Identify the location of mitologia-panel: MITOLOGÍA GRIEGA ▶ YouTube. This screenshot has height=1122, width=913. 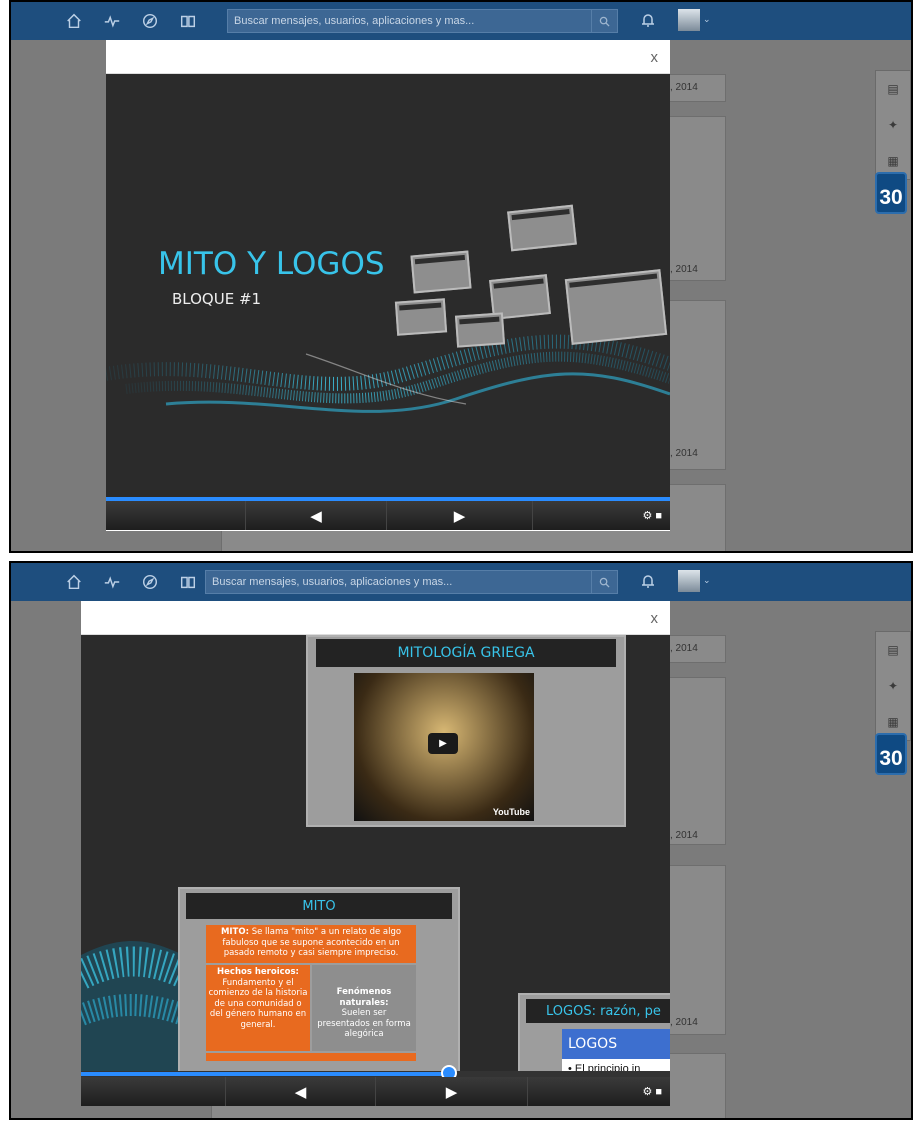
(466, 731).